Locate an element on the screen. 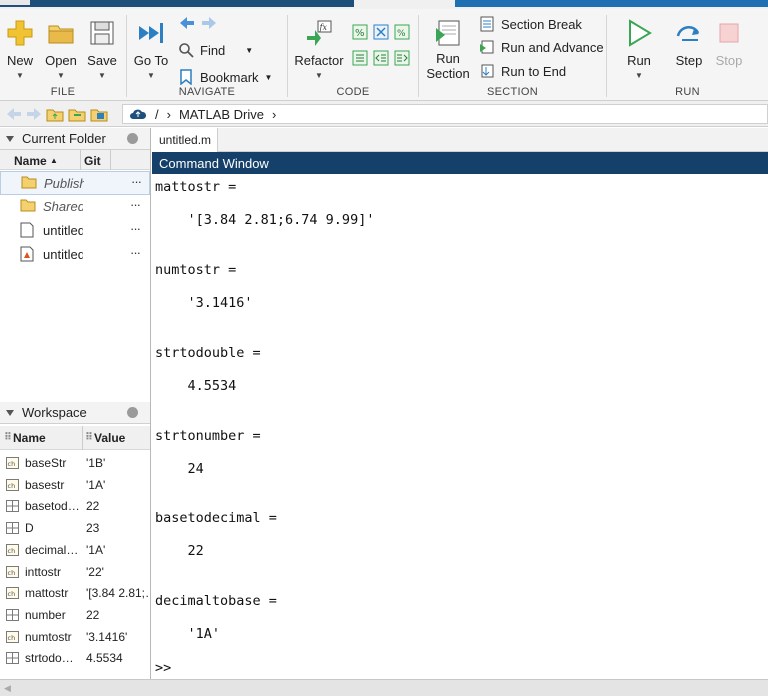 This screenshot has height=696, width=768. stop-icon is located at coordinates (729, 33).